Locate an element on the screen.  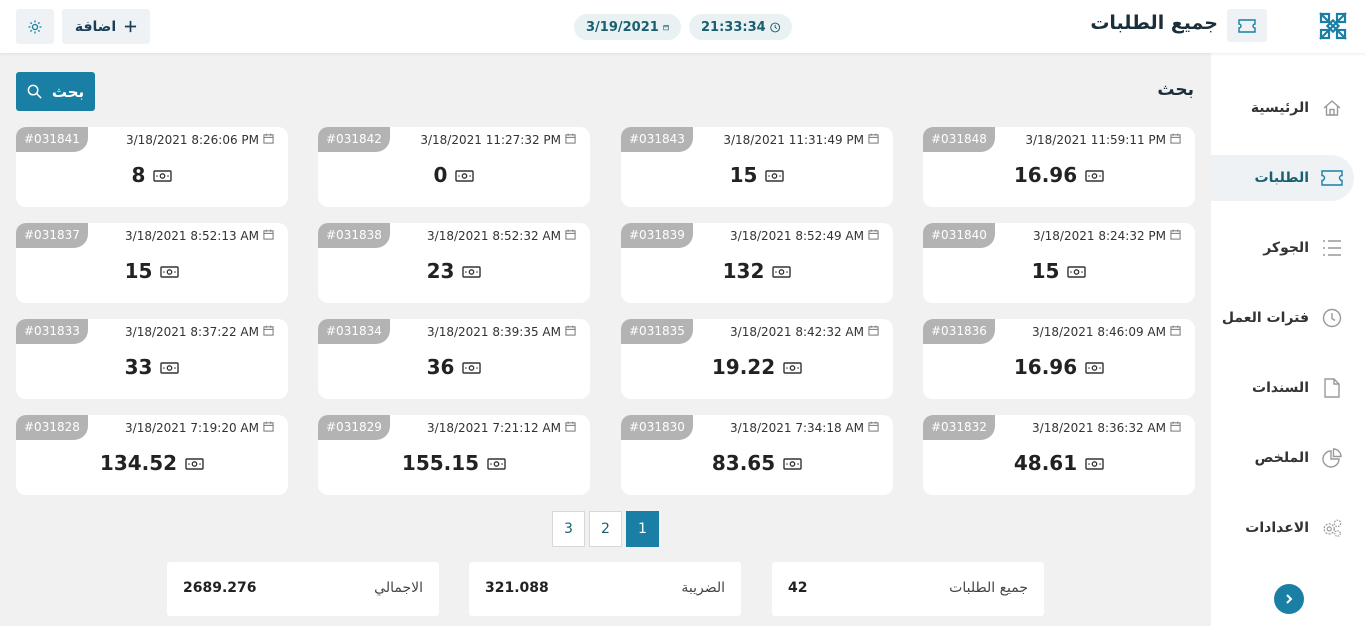
order-id-badge: #031830 is located at coordinates (657, 427).